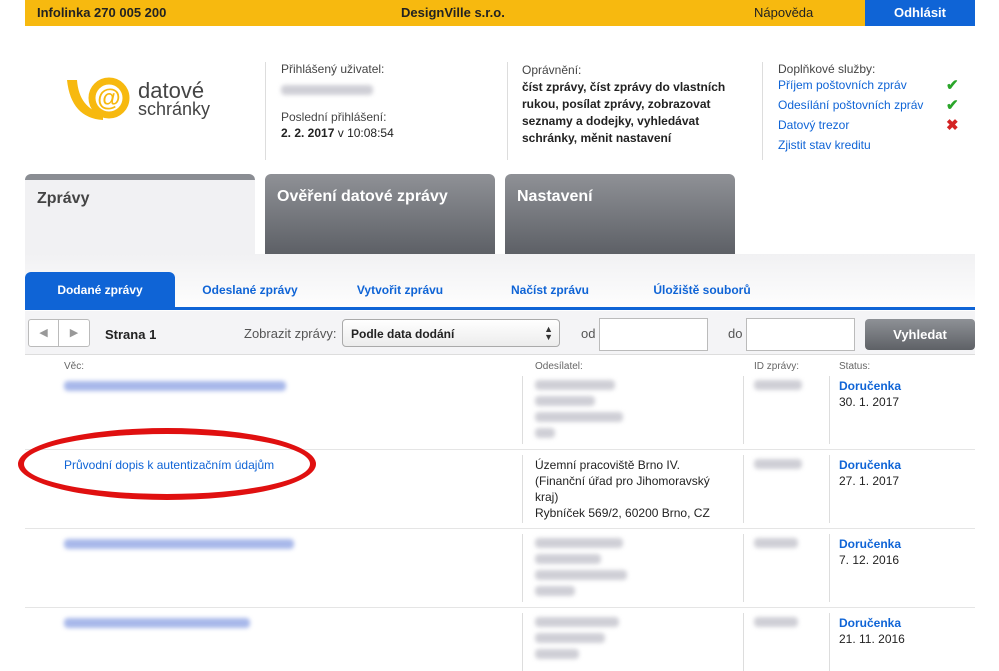  Describe the element at coordinates (552, 70) in the screenshot. I see `permissions-label: Oprávnění:` at that location.